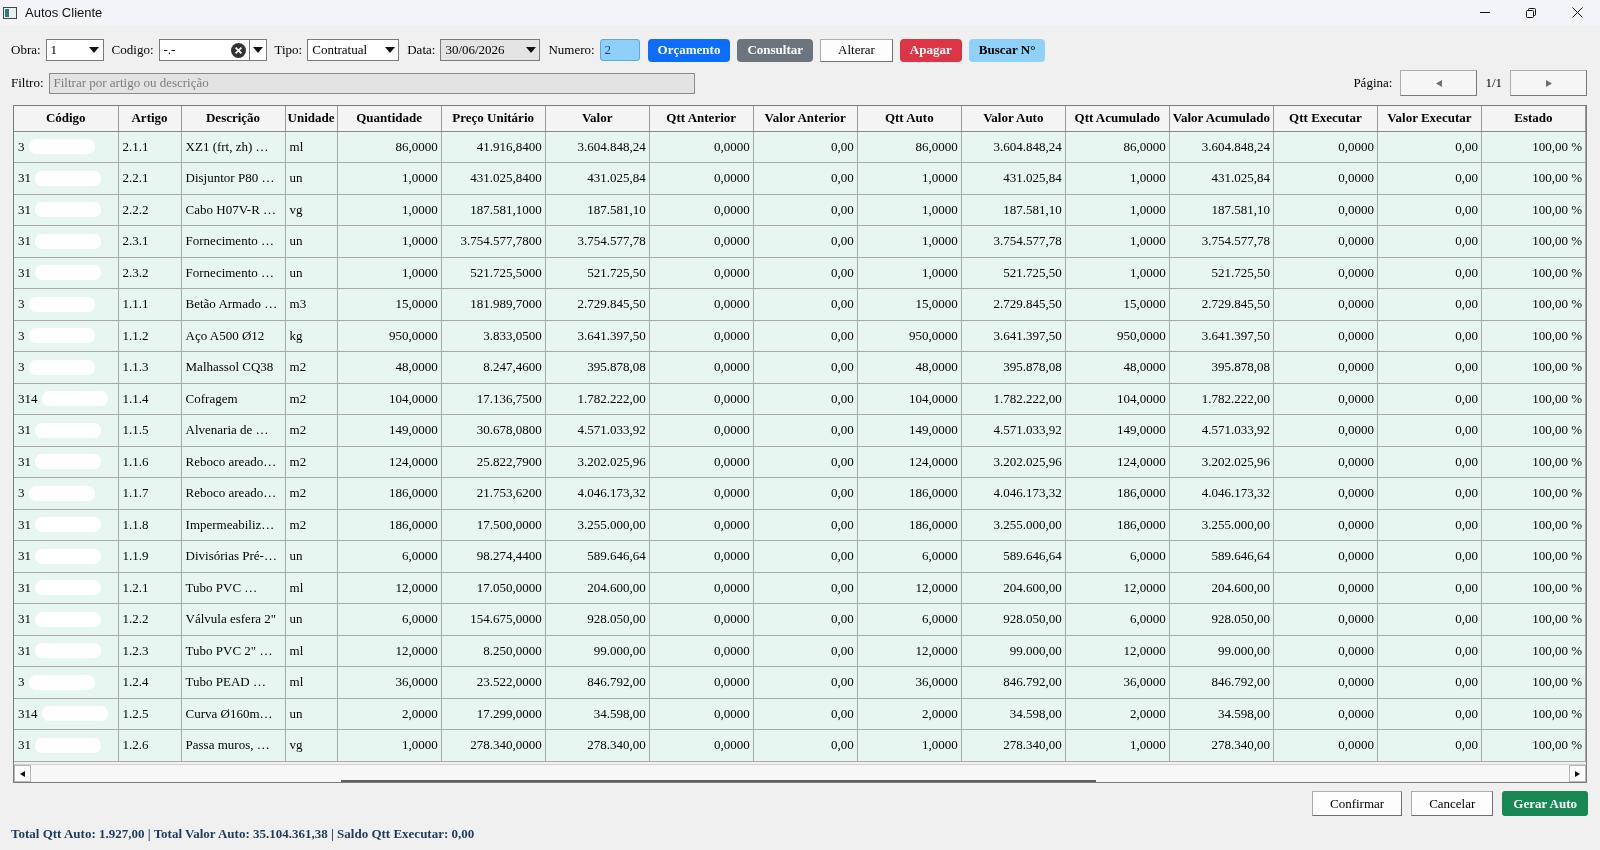 The image size is (1600, 850). Describe the element at coordinates (389, 619) in the screenshot. I see `table-cell: 6,0000` at that location.